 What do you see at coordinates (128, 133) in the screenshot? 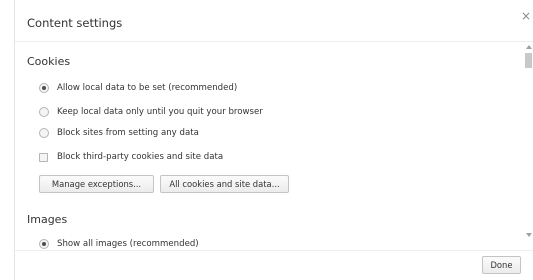
I see `radio-label: Block sites from setting any data` at bounding box center [128, 133].